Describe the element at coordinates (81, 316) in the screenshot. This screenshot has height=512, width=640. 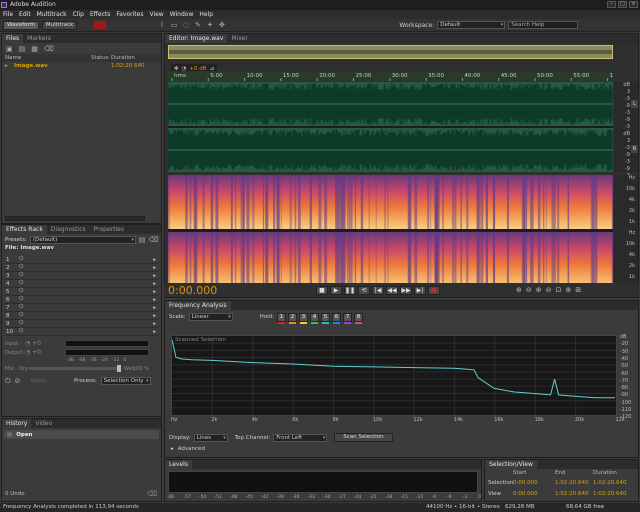
I see `effect-slot: 8 ⏻ ▸` at that location.